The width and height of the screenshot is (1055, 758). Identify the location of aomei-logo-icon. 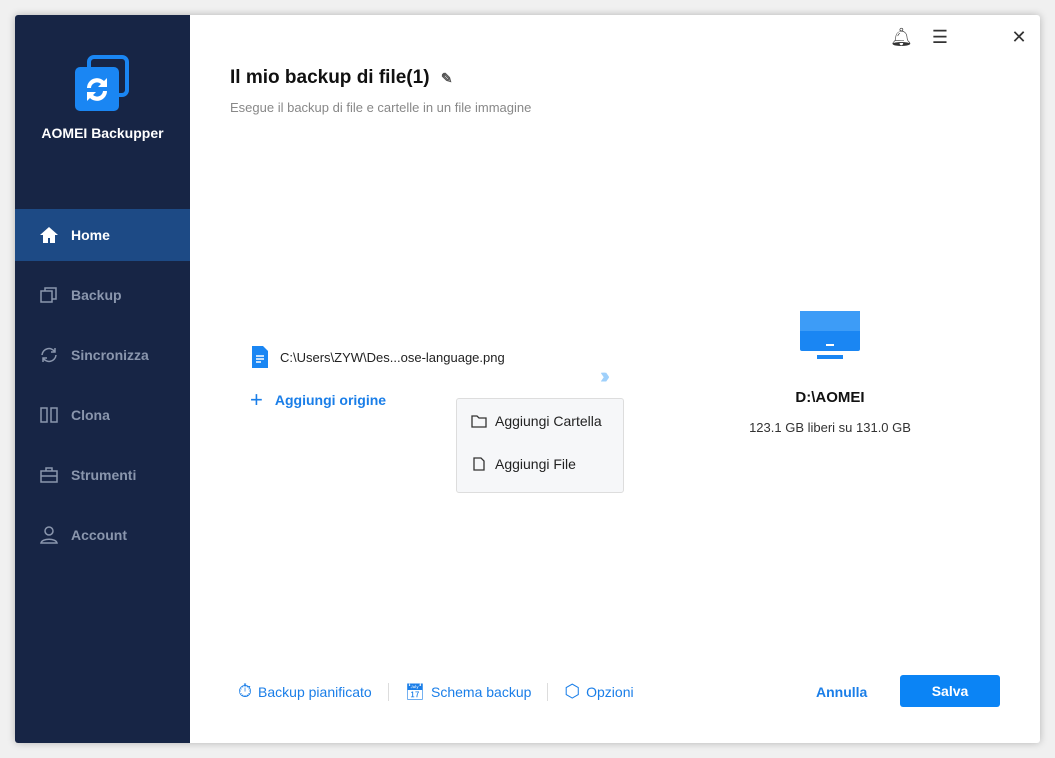
(102, 83).